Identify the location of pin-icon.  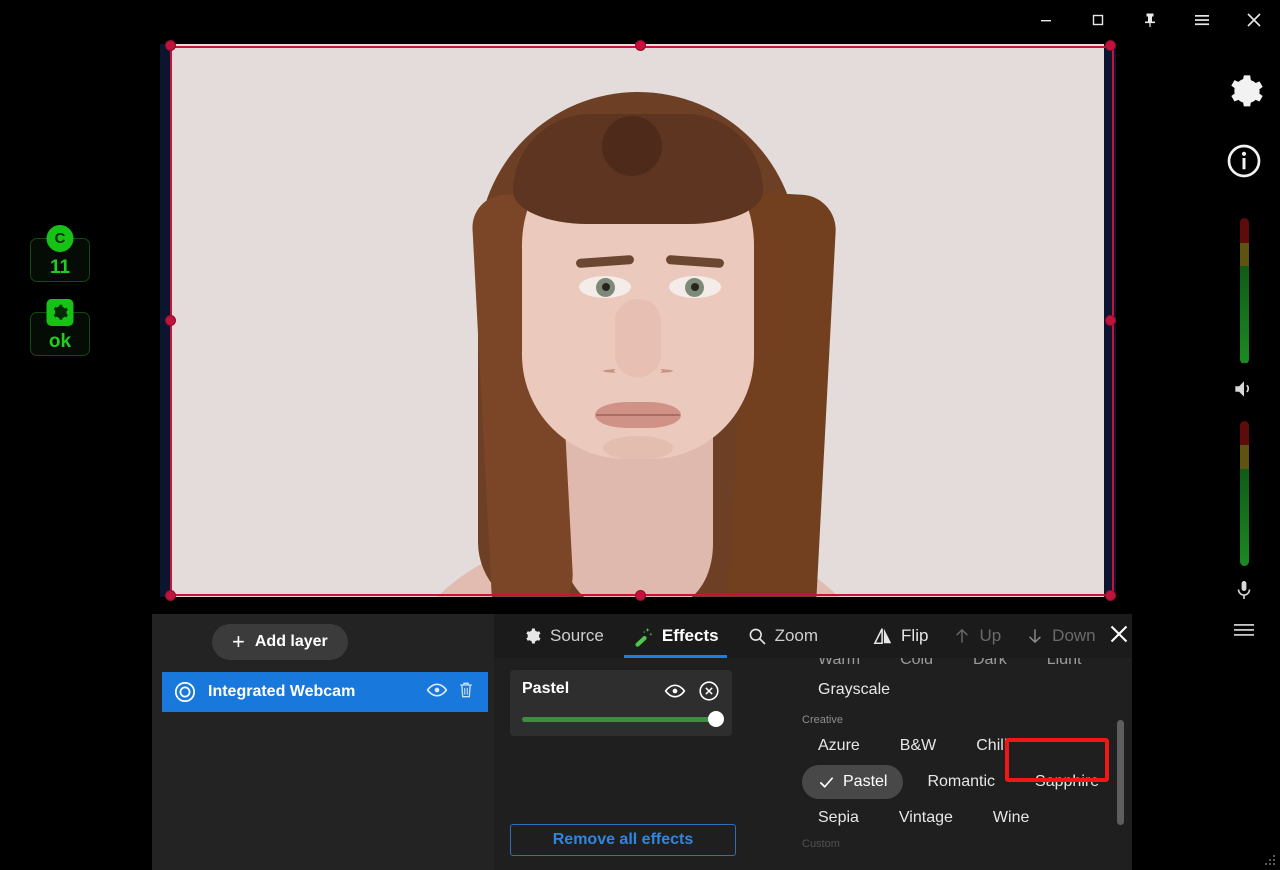
(1150, 20).